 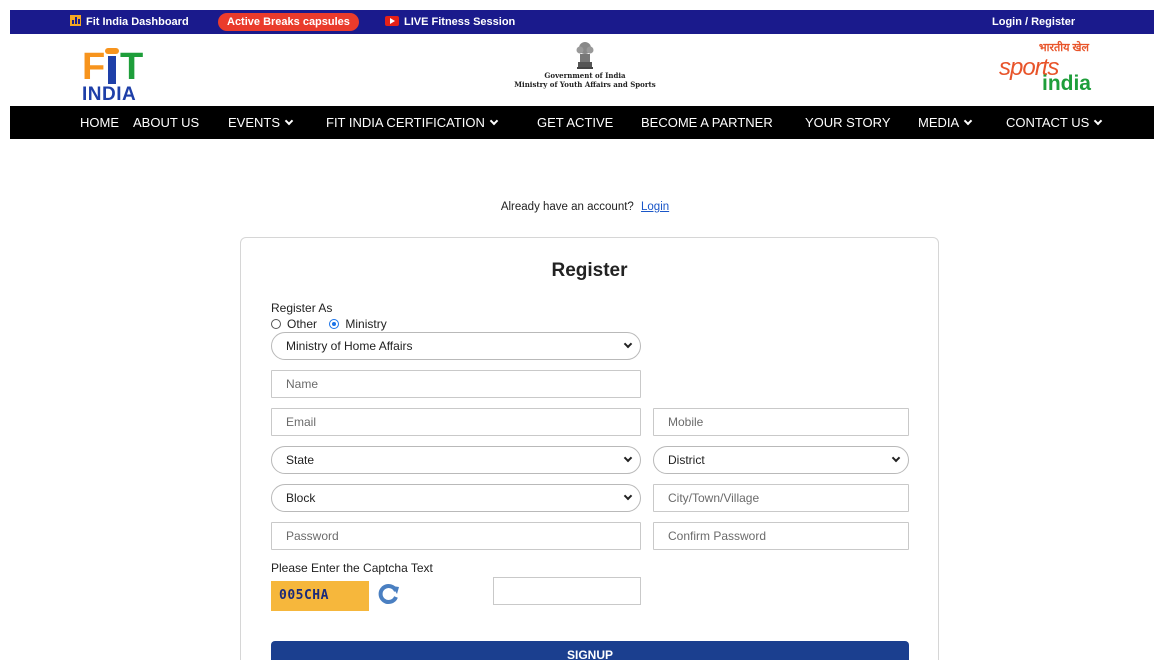 I want to click on live-fitness-session-link: LIVE Fitness Session, so click(x=450, y=22).